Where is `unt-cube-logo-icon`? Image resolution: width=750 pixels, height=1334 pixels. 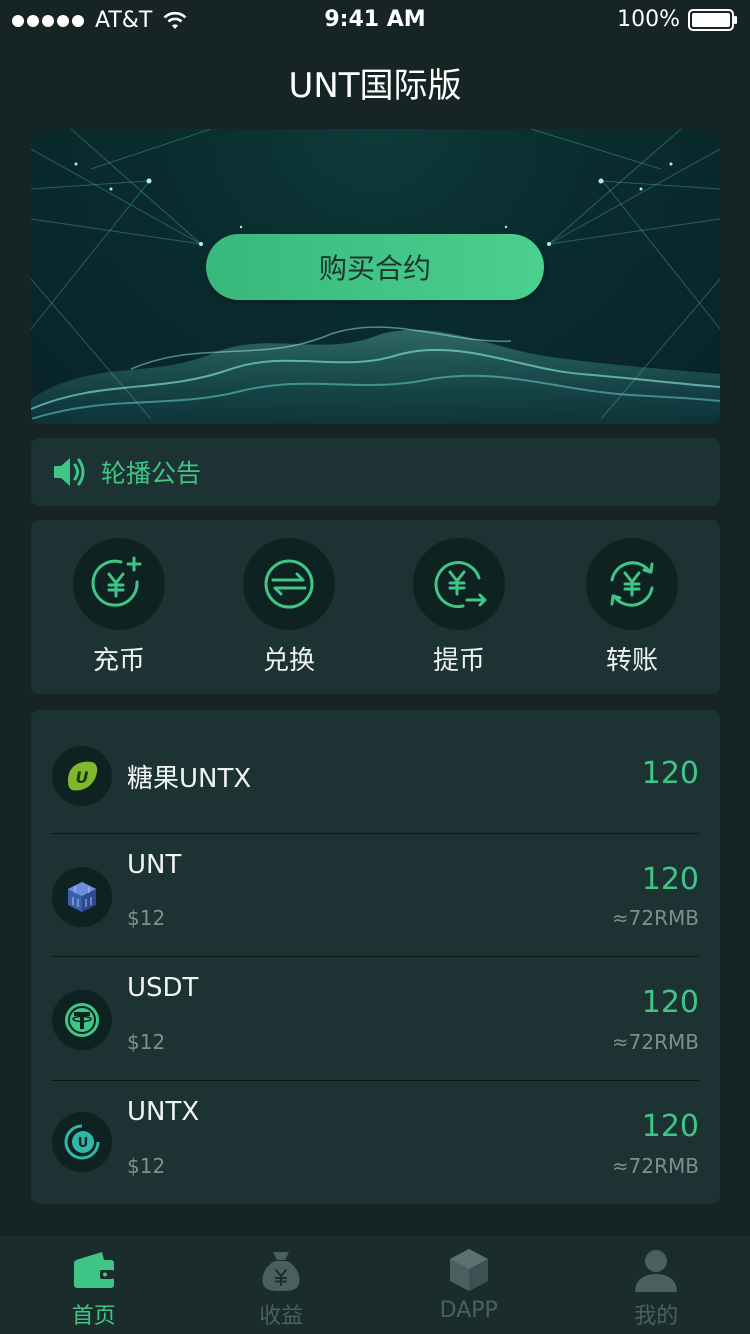 unt-cube-logo-icon is located at coordinates (82, 897).